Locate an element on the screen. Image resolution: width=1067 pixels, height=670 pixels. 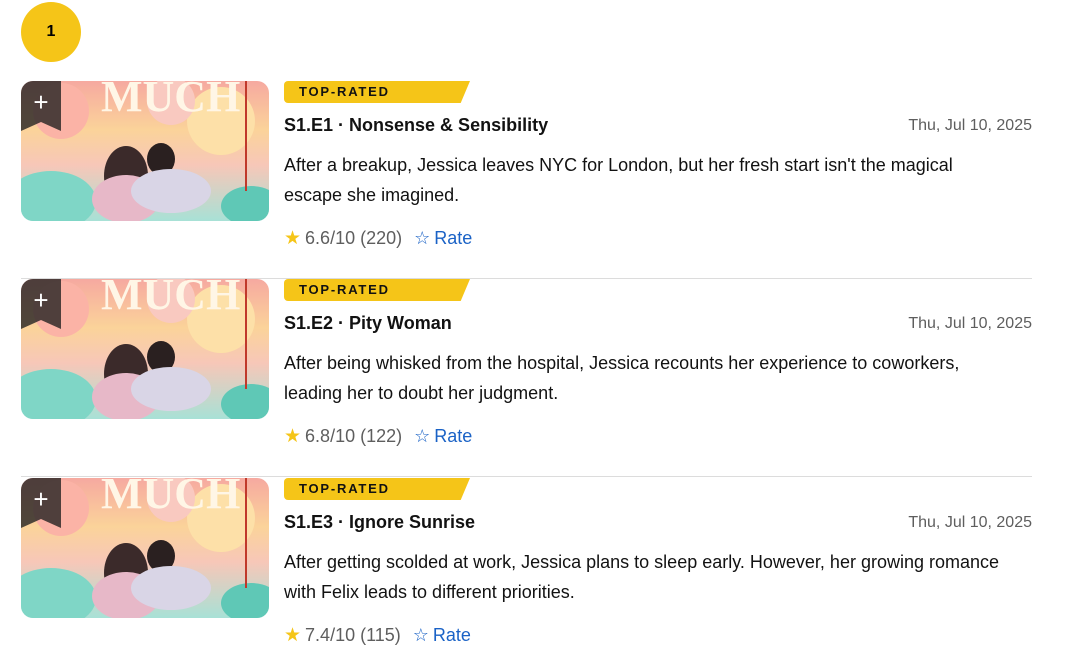
episode-title: S1.E1 · Nonsense & Sensibility is located at coordinates (416, 125).